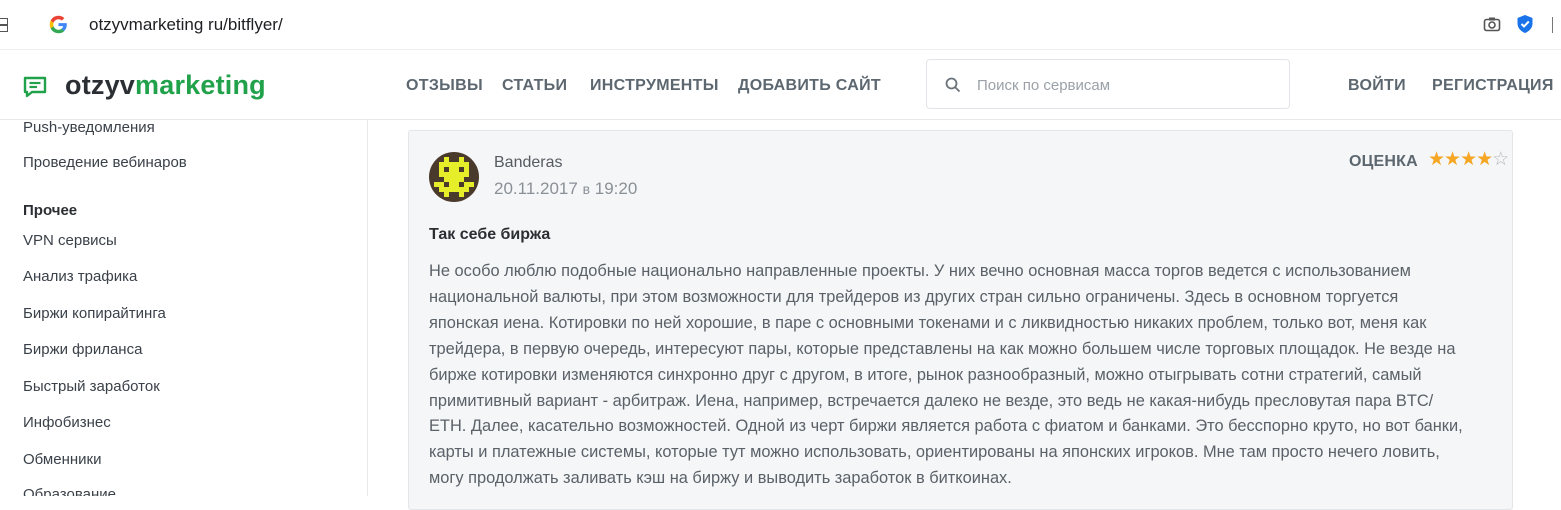 Image resolution: width=1561 pixels, height=510 pixels. I want to click on menu-icon, so click(1555, 25).